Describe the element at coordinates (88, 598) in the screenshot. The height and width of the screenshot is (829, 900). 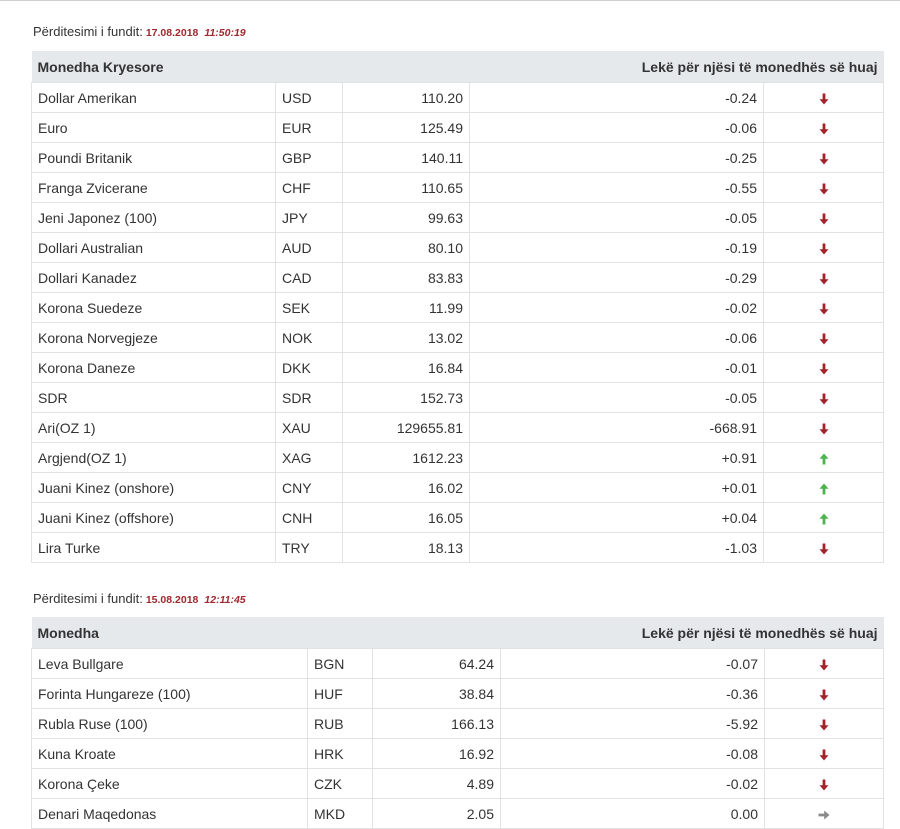
I see `last-update-label: Përditesimi i fundit:` at that location.